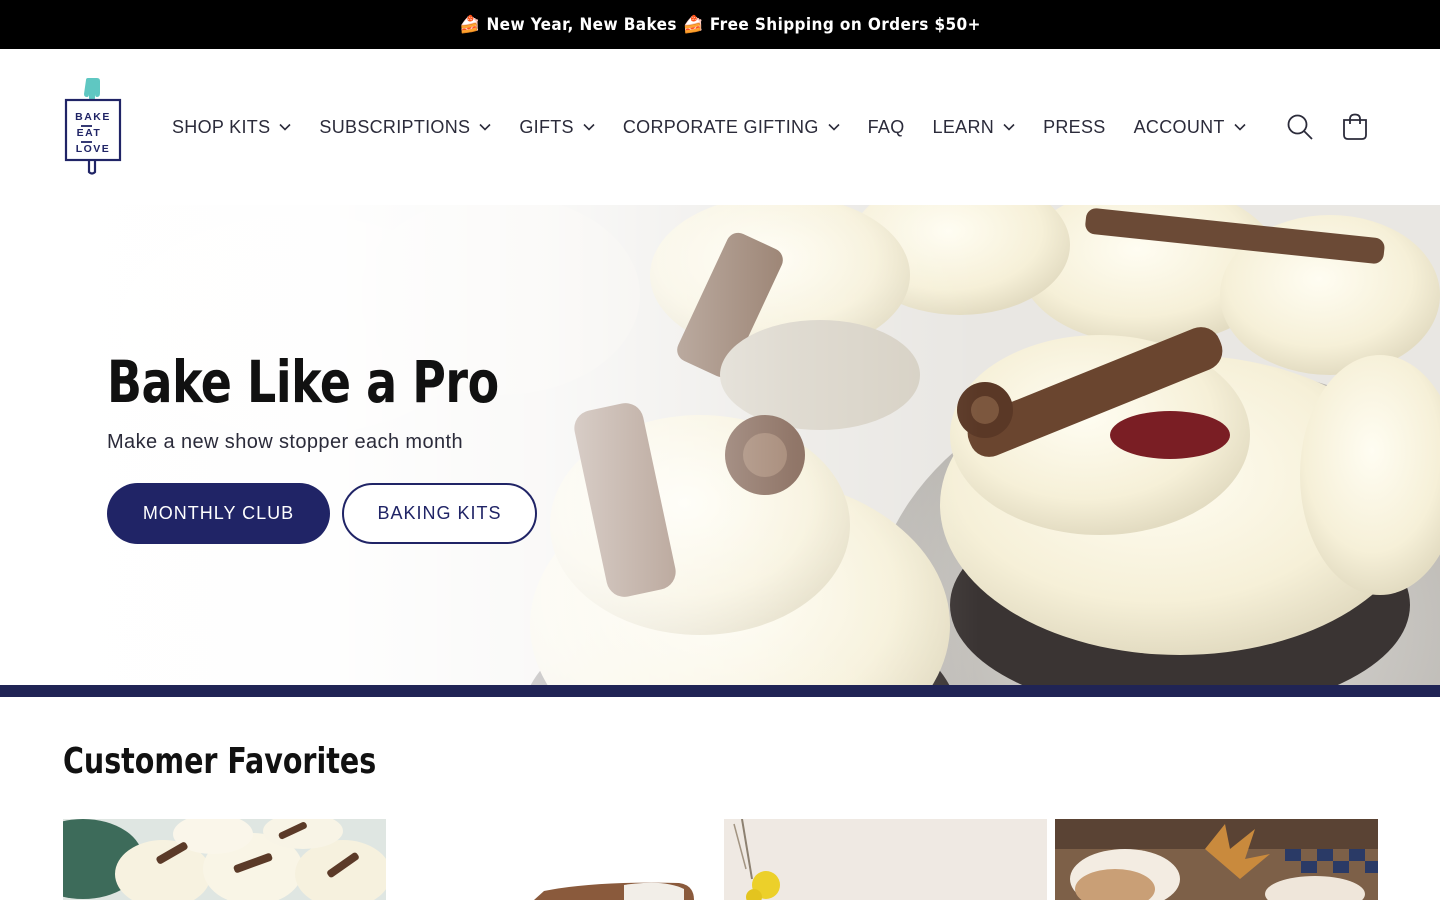 The image size is (1440, 900). I want to click on nav-corporate-gifting-label: CORPORATE GIFTING, so click(720, 126).